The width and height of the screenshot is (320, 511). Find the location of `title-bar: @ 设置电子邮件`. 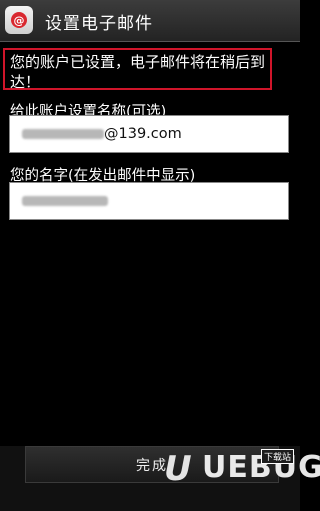

title-bar: @ 设置电子邮件 is located at coordinates (150, 21).